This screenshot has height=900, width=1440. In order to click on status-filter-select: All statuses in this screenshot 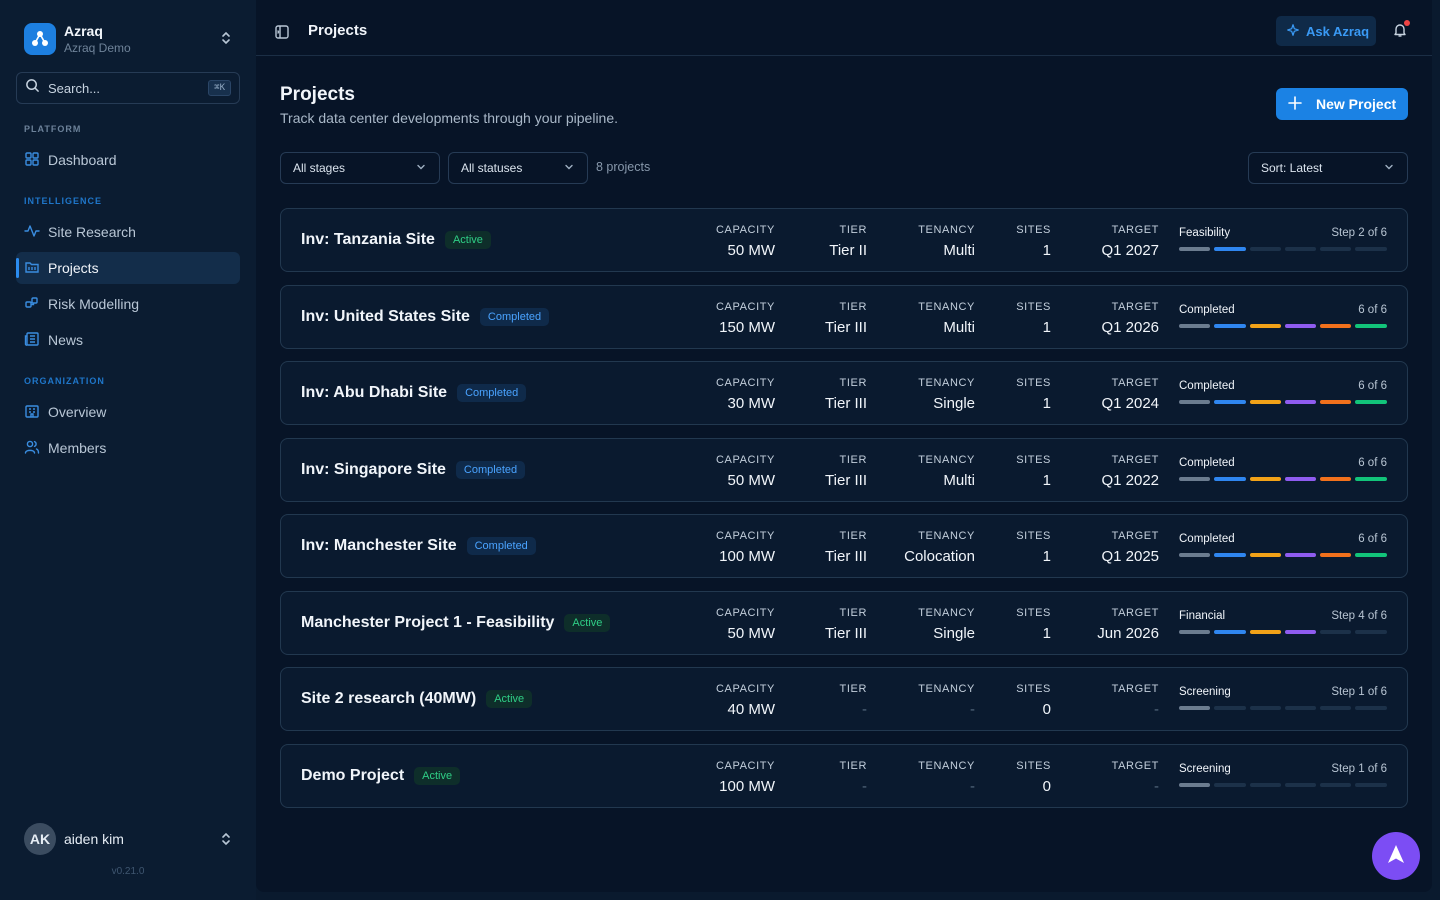, I will do `click(518, 168)`.